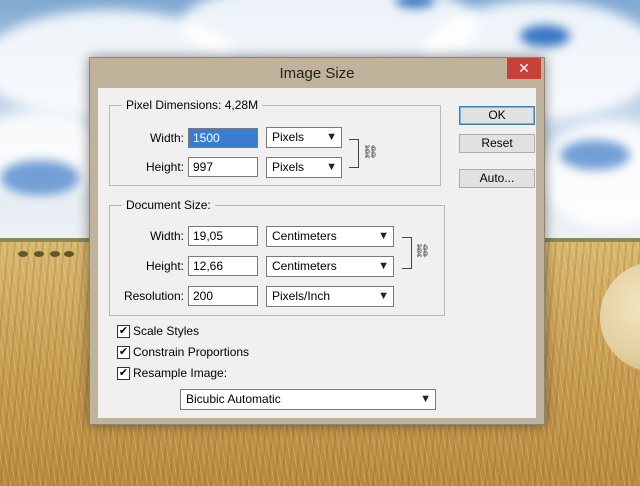  What do you see at coordinates (288, 137) in the screenshot?
I see `pixel-width-unit: Pixels` at bounding box center [288, 137].